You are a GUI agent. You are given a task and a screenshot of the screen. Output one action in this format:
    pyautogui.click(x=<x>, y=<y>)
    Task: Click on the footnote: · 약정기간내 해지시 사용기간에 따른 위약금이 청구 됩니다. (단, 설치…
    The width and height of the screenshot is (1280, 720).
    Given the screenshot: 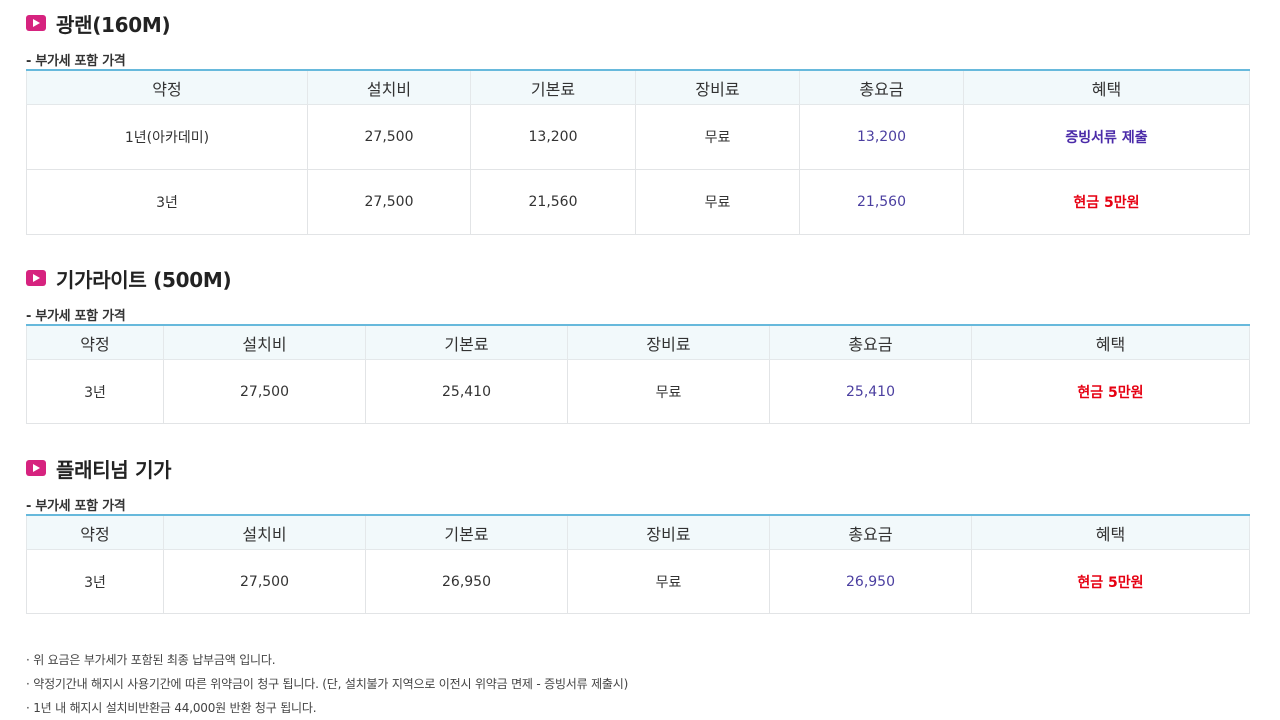 What is the action you would take?
    pyautogui.click(x=327, y=684)
    